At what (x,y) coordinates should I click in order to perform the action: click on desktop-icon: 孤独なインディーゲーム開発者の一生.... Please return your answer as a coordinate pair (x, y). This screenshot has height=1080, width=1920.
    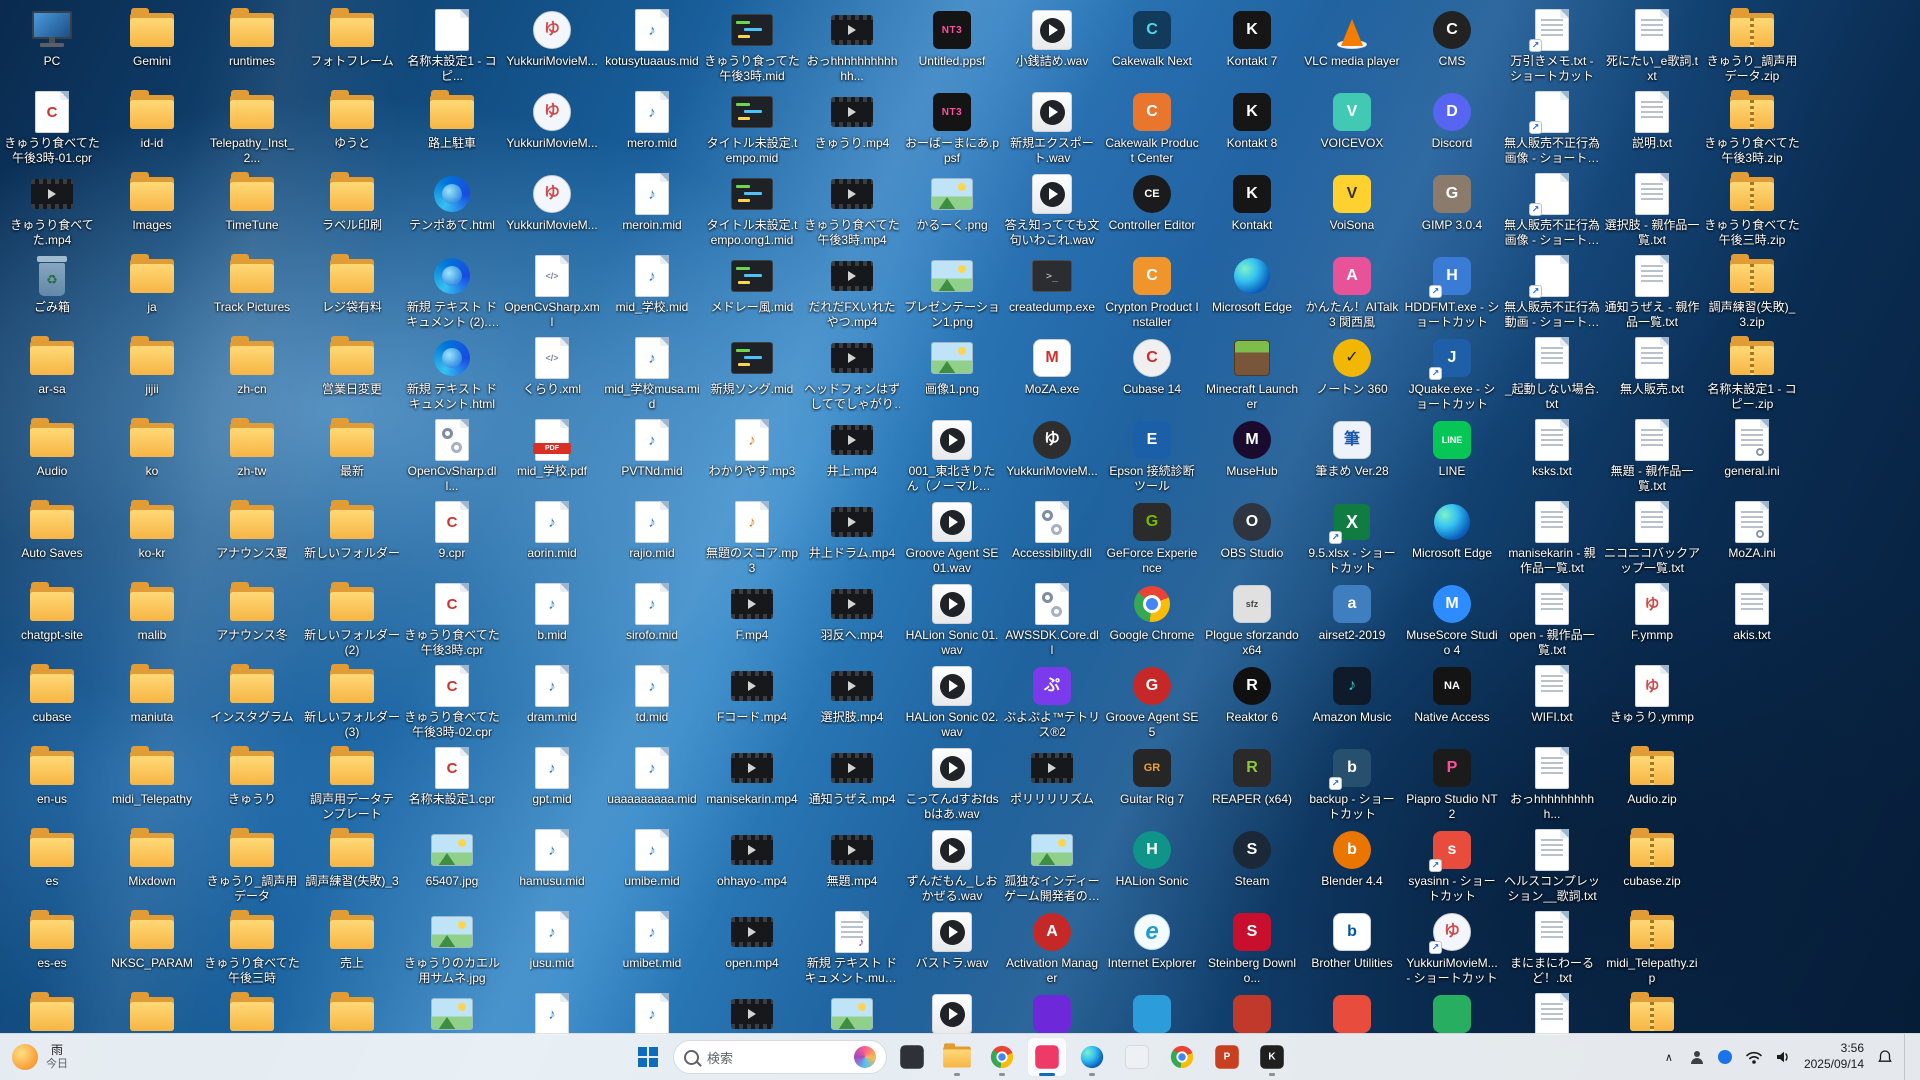
    Looking at the image, I should click on (1052, 865).